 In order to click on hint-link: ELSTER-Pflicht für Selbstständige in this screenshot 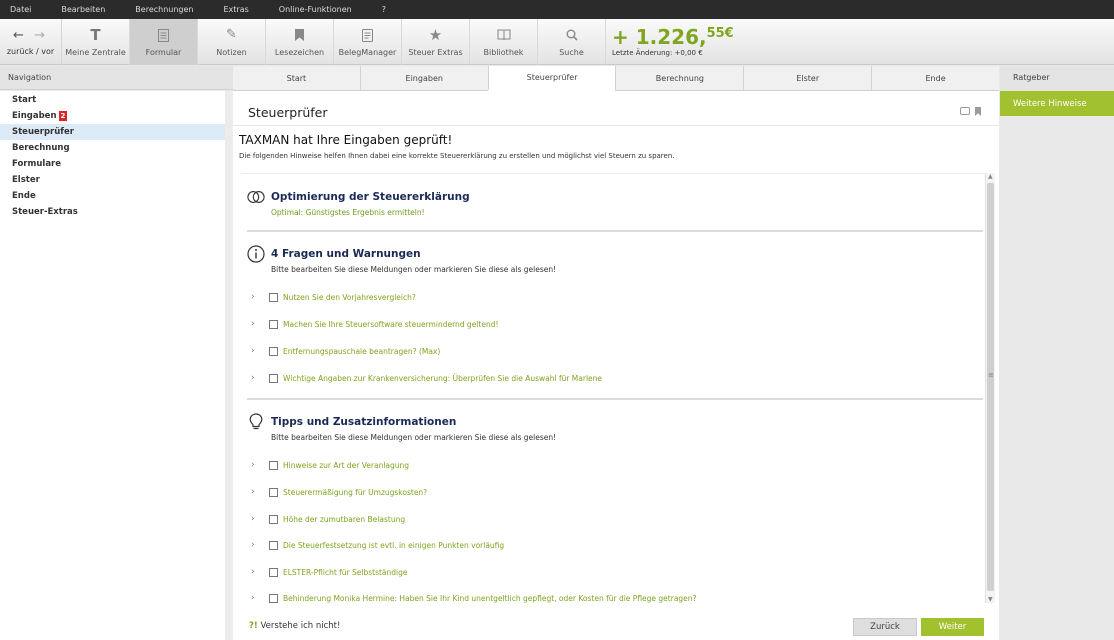, I will do `click(345, 572)`.